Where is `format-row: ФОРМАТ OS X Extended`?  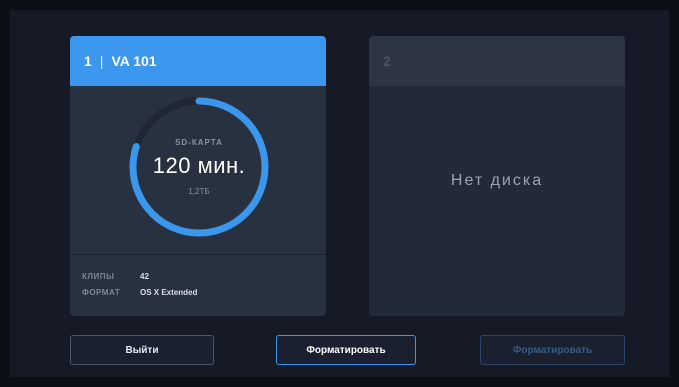
format-row: ФОРМАТ OS X Extended is located at coordinates (139, 292).